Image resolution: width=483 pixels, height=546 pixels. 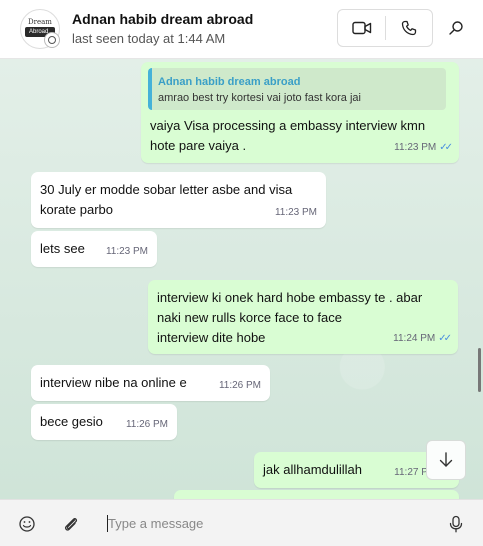 I want to click on message-incoming: bece gesio 11:26 PM, so click(x=104, y=422).